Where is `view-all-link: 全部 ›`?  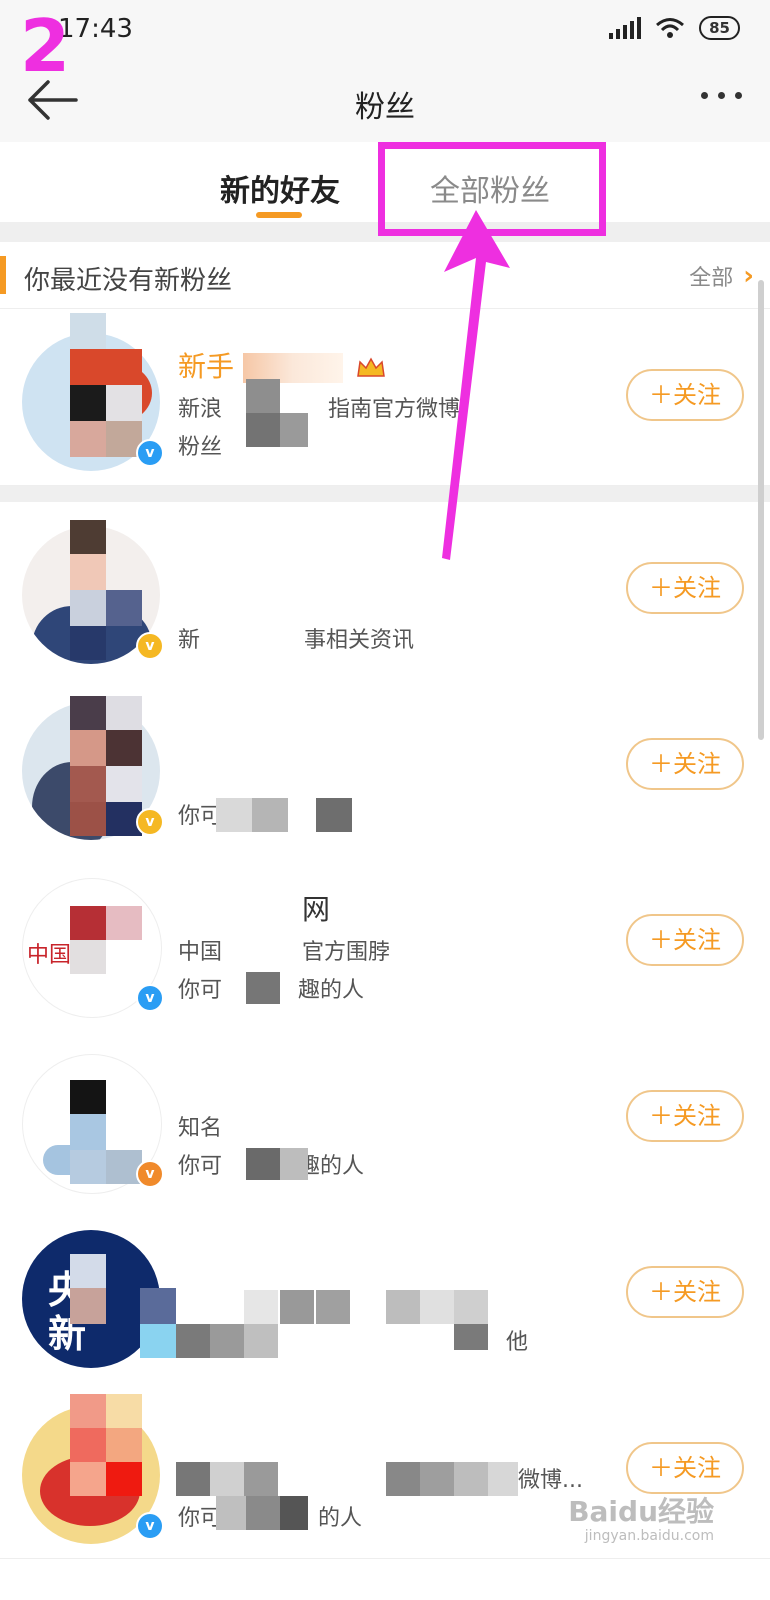
view-all-link: 全部 › is located at coordinates (721, 276).